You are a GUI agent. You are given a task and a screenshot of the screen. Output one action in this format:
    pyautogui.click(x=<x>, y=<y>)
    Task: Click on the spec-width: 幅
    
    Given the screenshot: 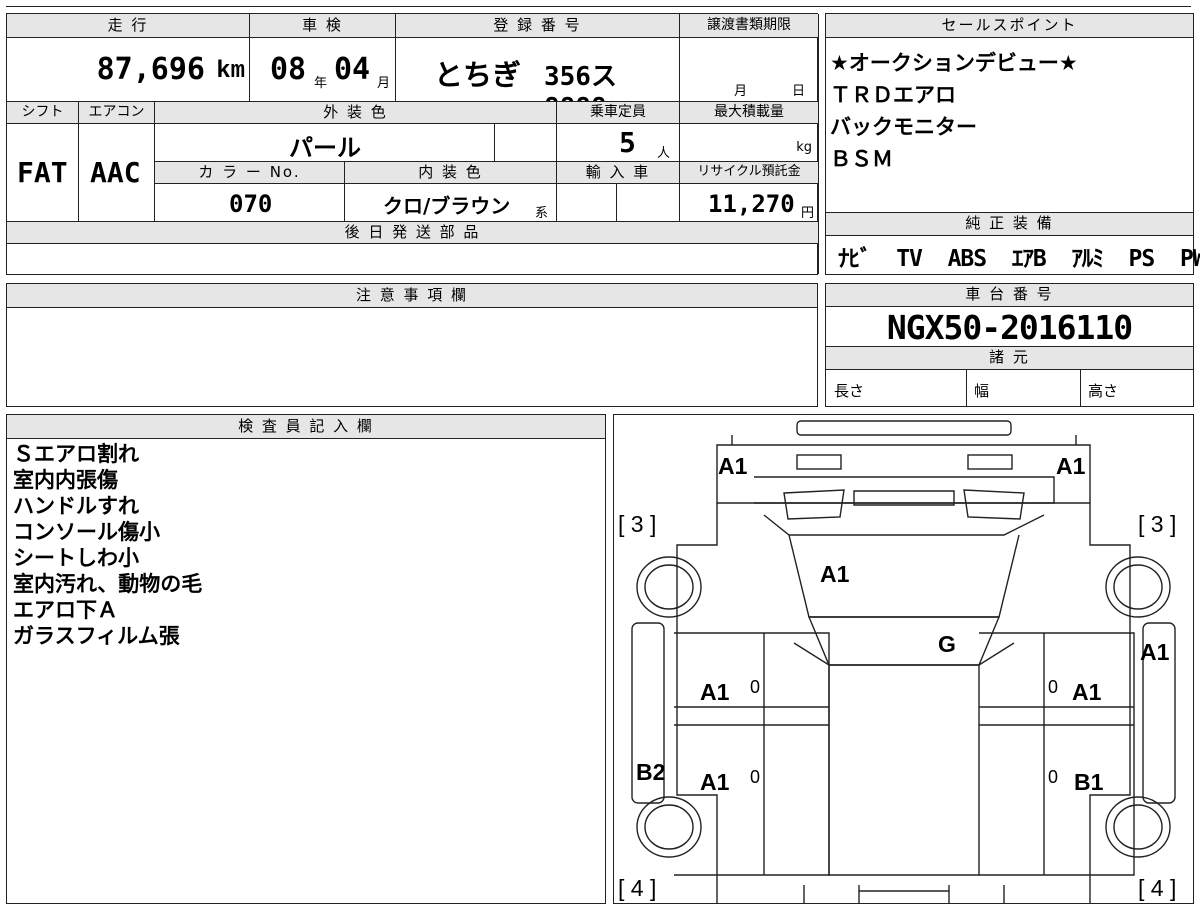 What is the action you would take?
    pyautogui.click(x=982, y=391)
    